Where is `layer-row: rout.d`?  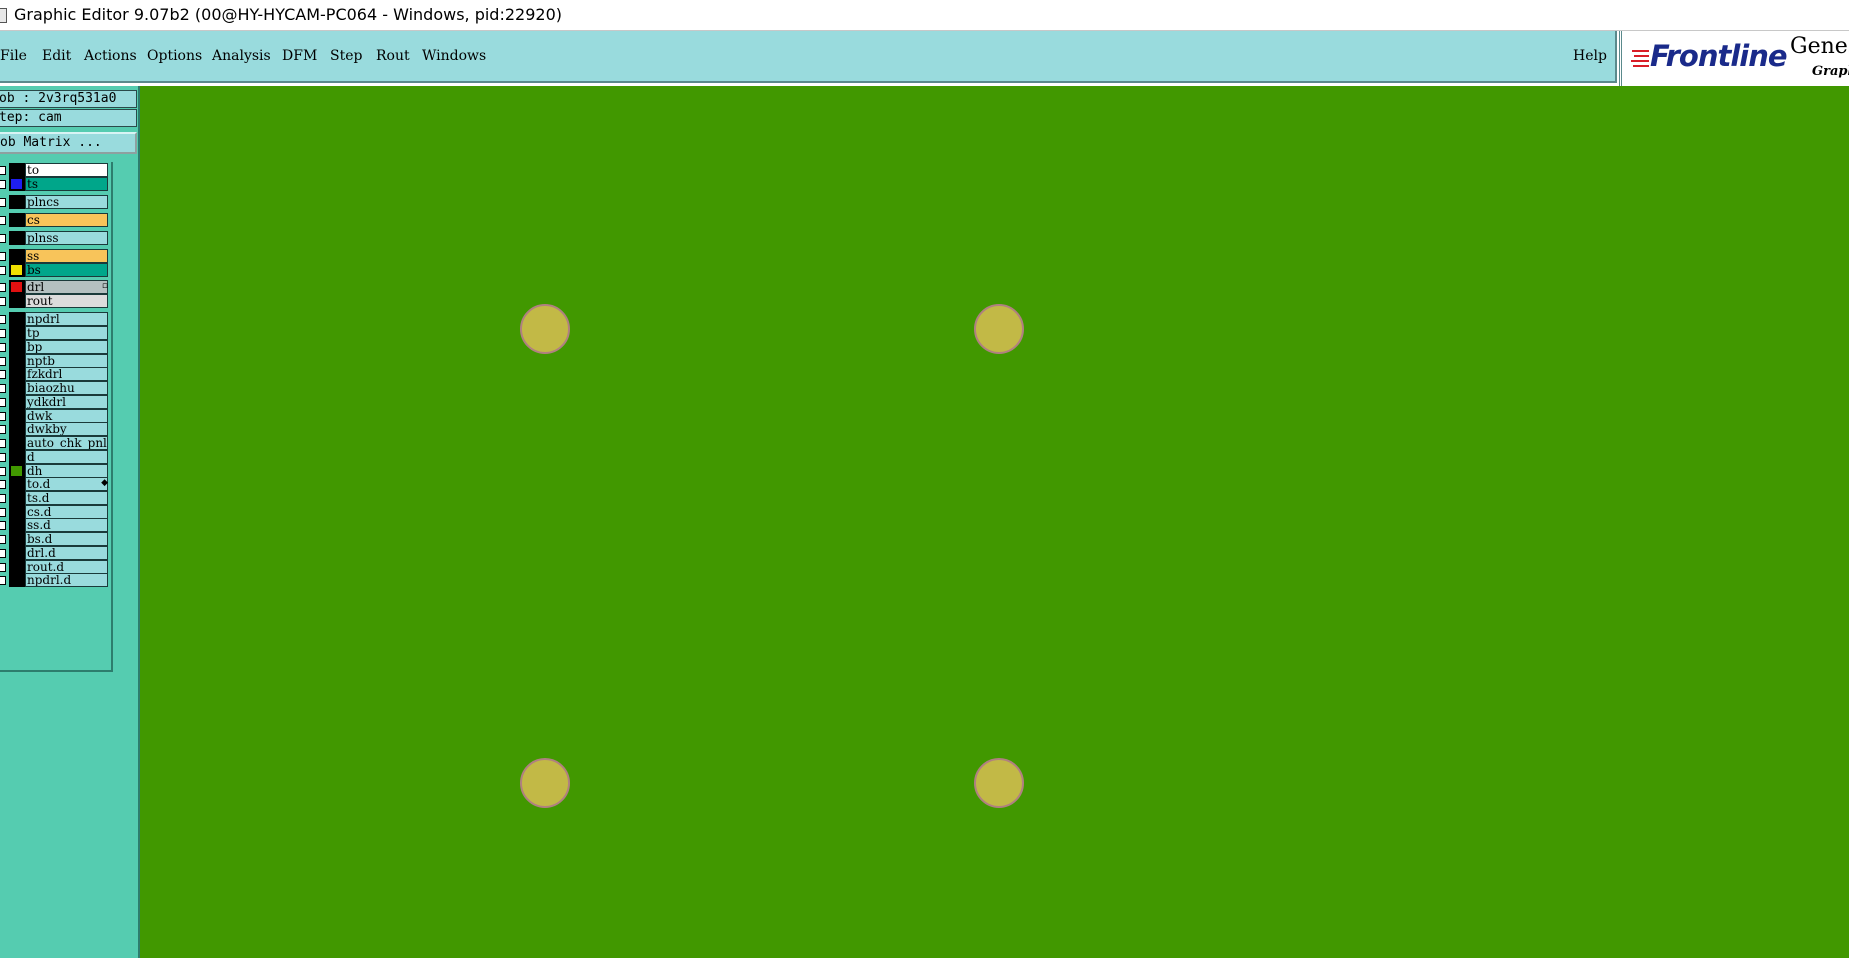
layer-row: rout.d is located at coordinates (55, 567).